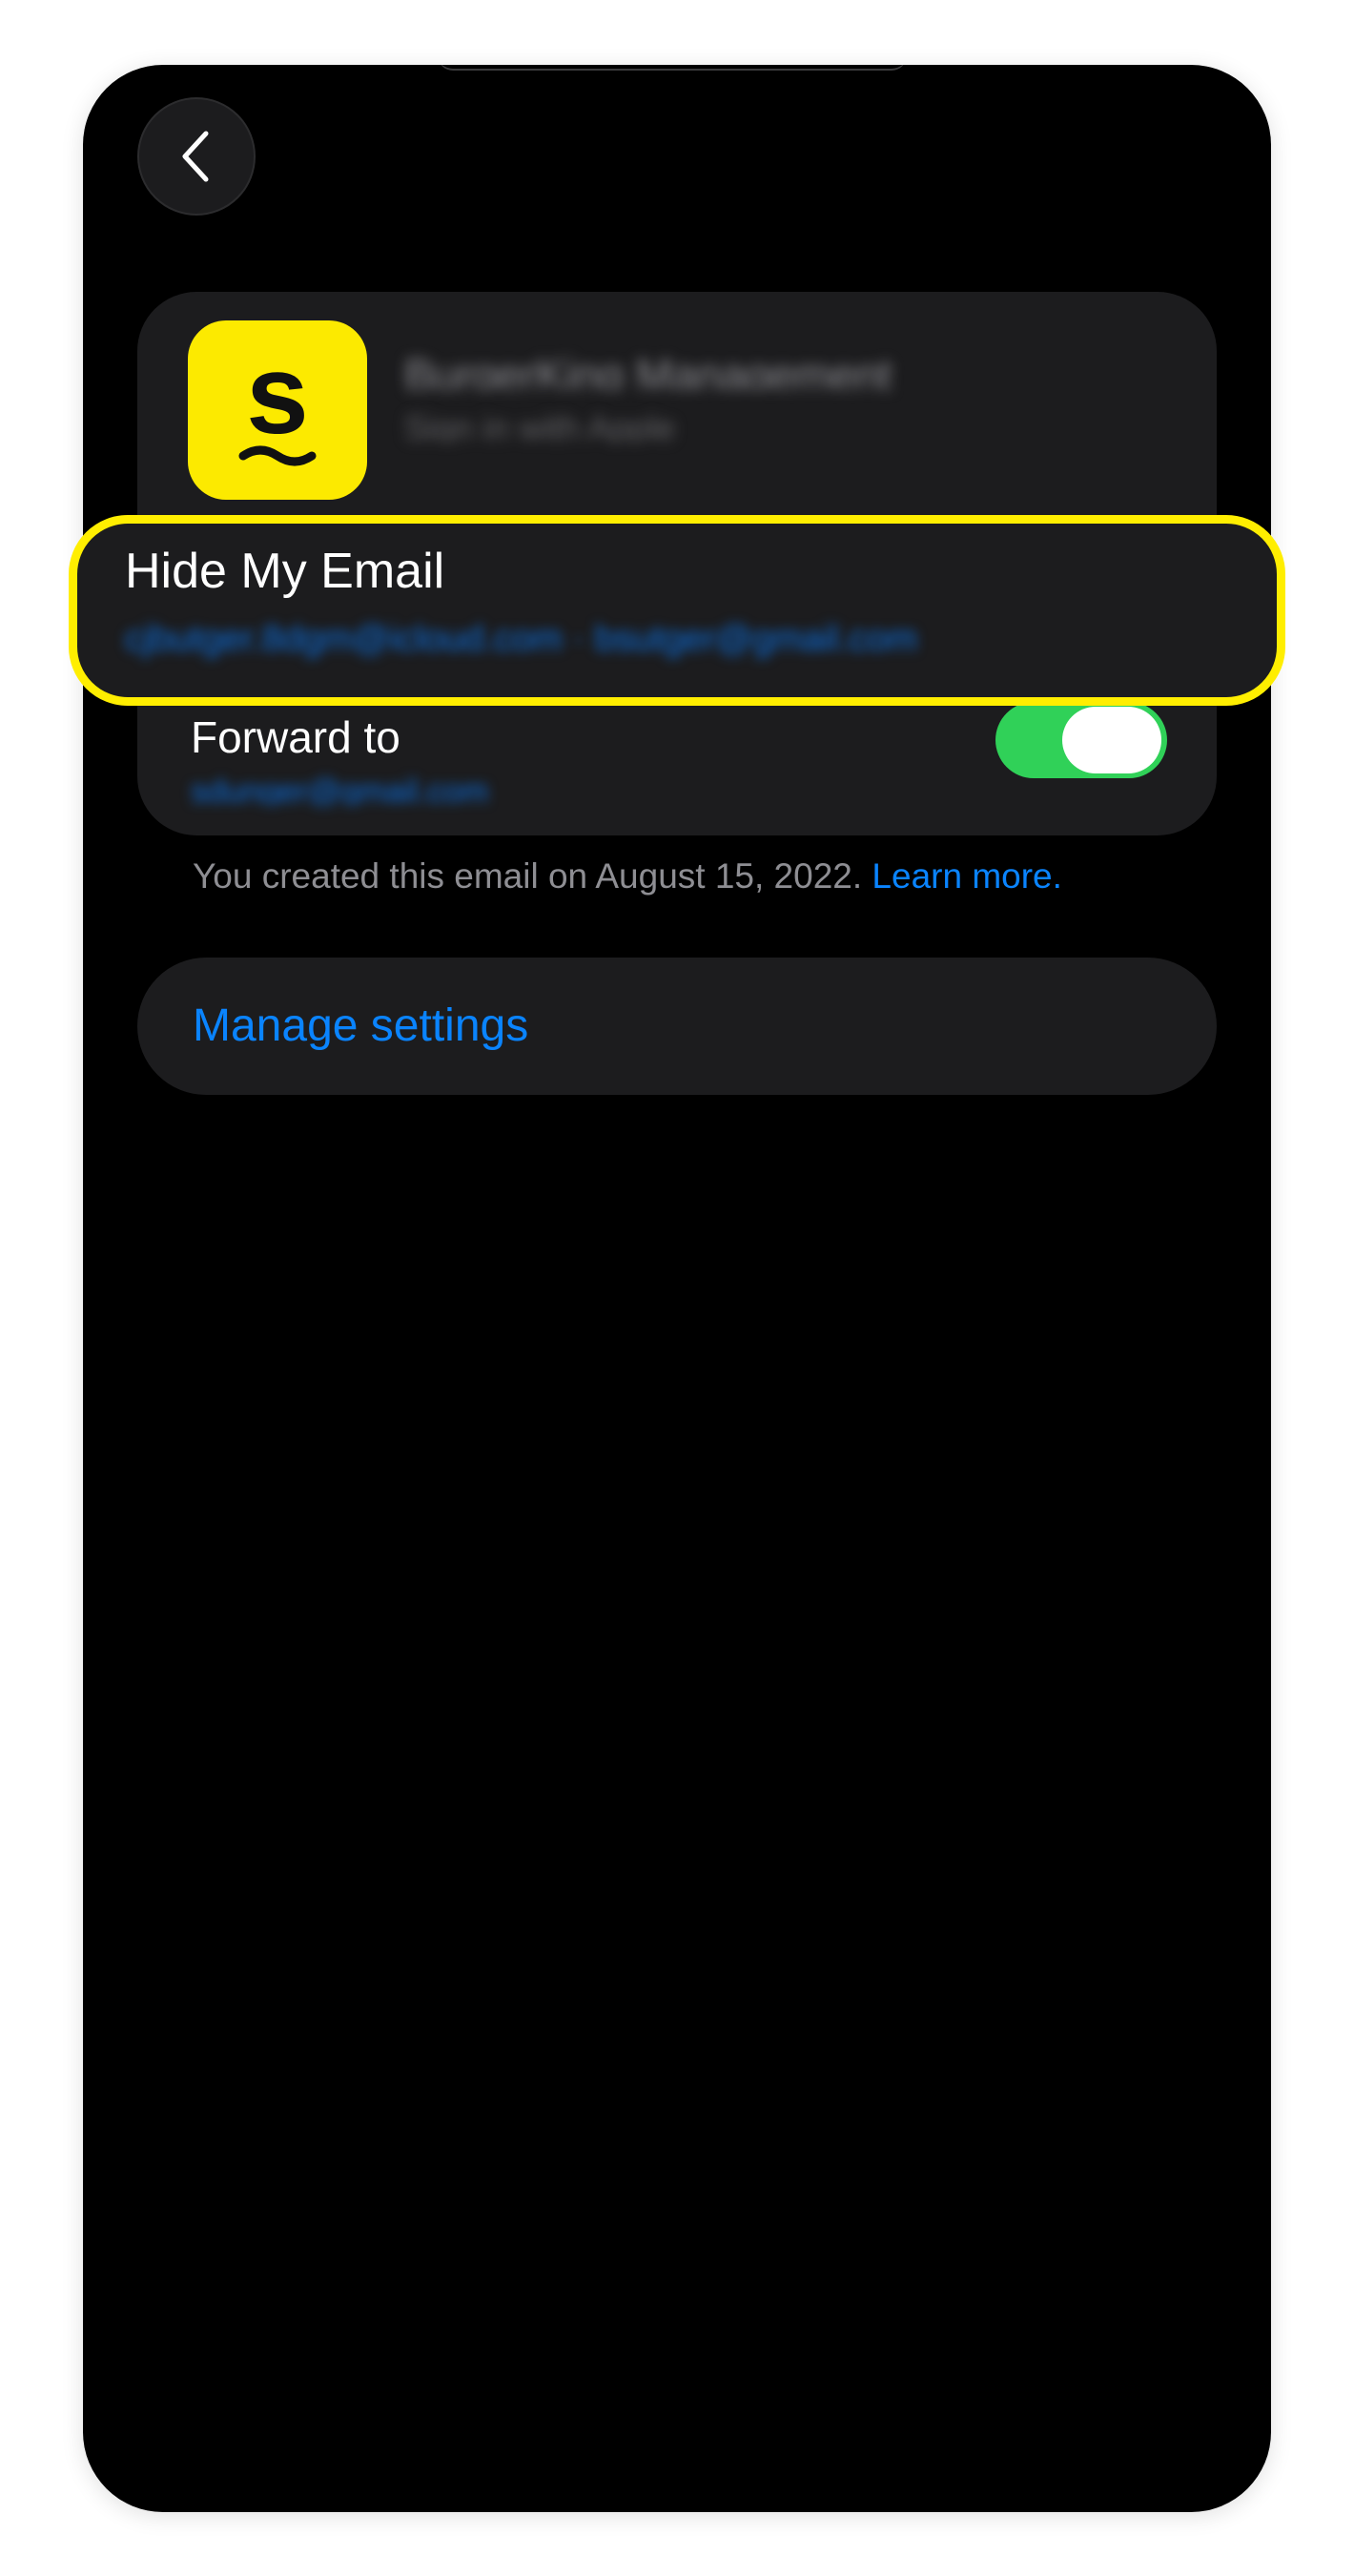 The image size is (1354, 2576). Describe the element at coordinates (277, 395) in the screenshot. I see `svg-text: s` at that location.